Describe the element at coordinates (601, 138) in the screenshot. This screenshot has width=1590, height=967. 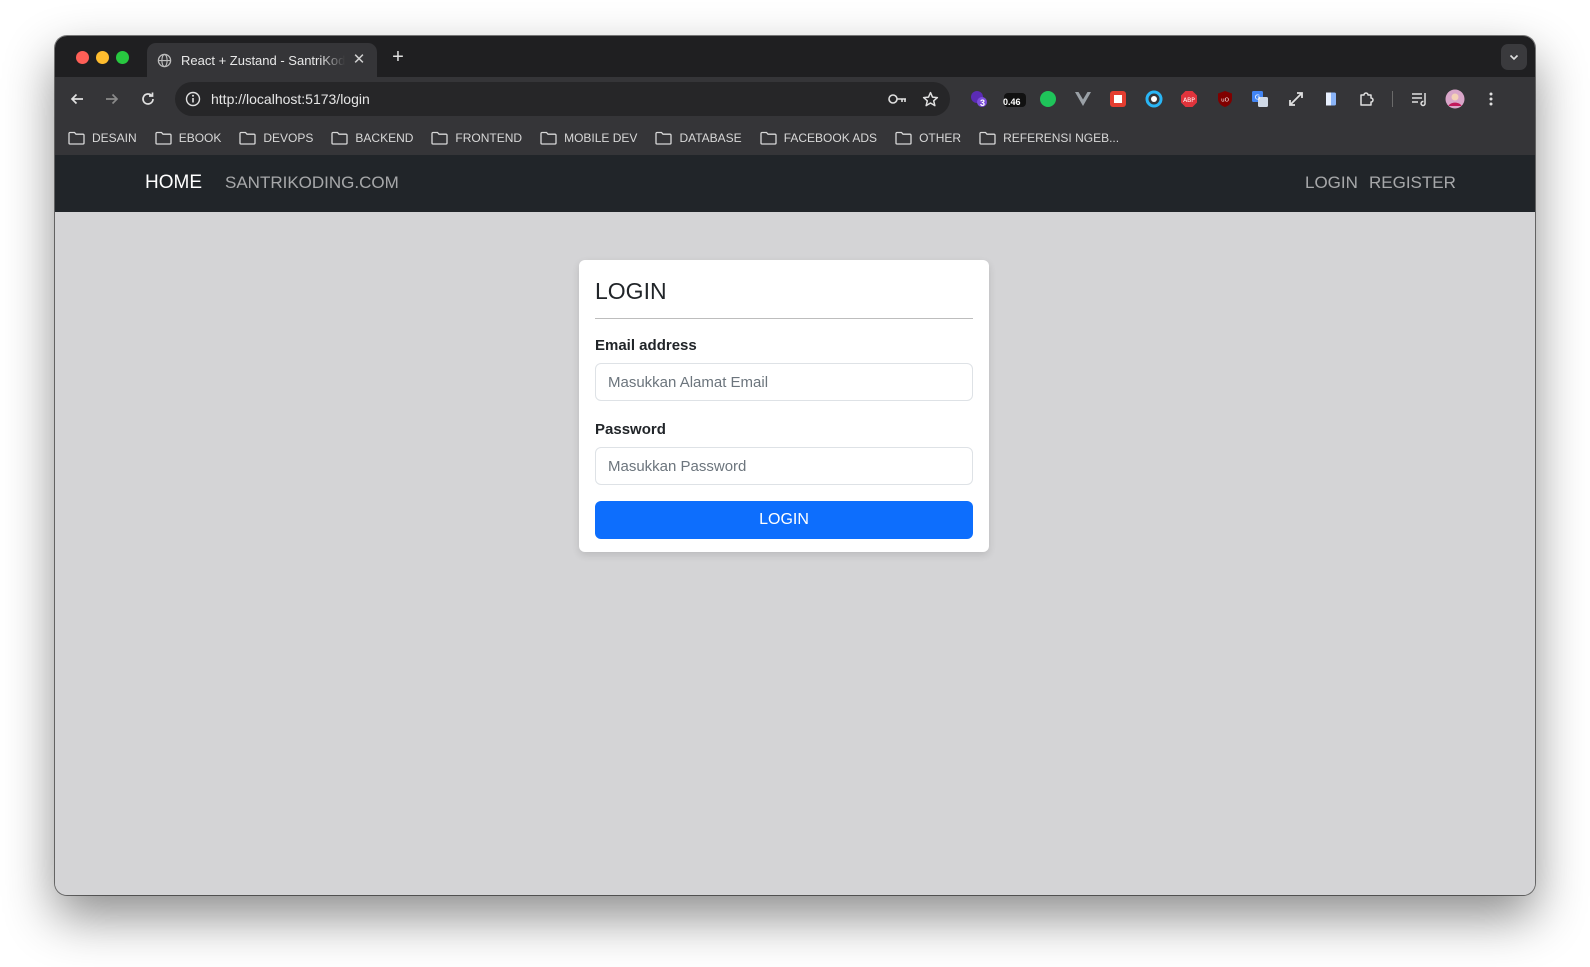
I see `bookmark-label: MOBILE DEV` at that location.